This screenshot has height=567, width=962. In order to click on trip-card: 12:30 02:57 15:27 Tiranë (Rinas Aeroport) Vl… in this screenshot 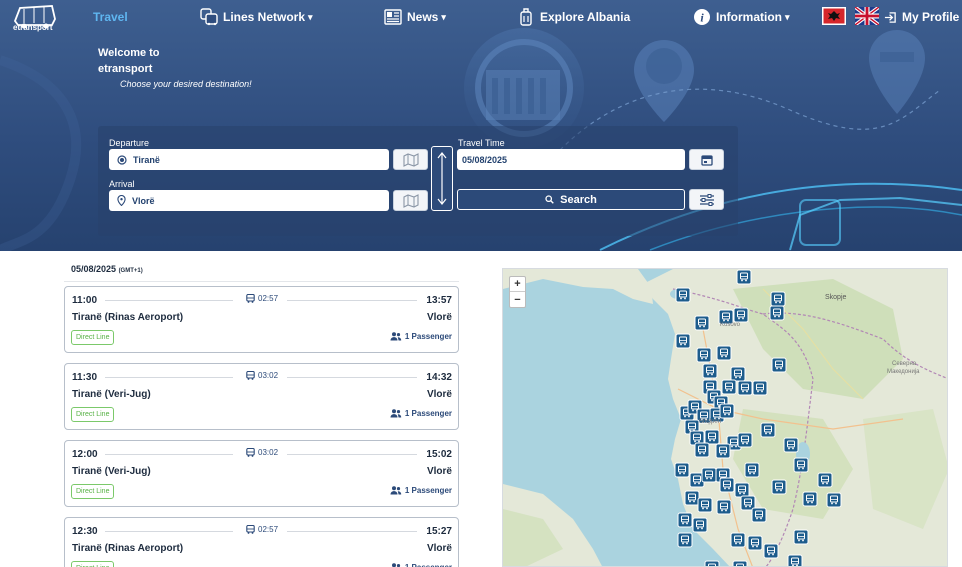, I will do `click(261, 542)`.